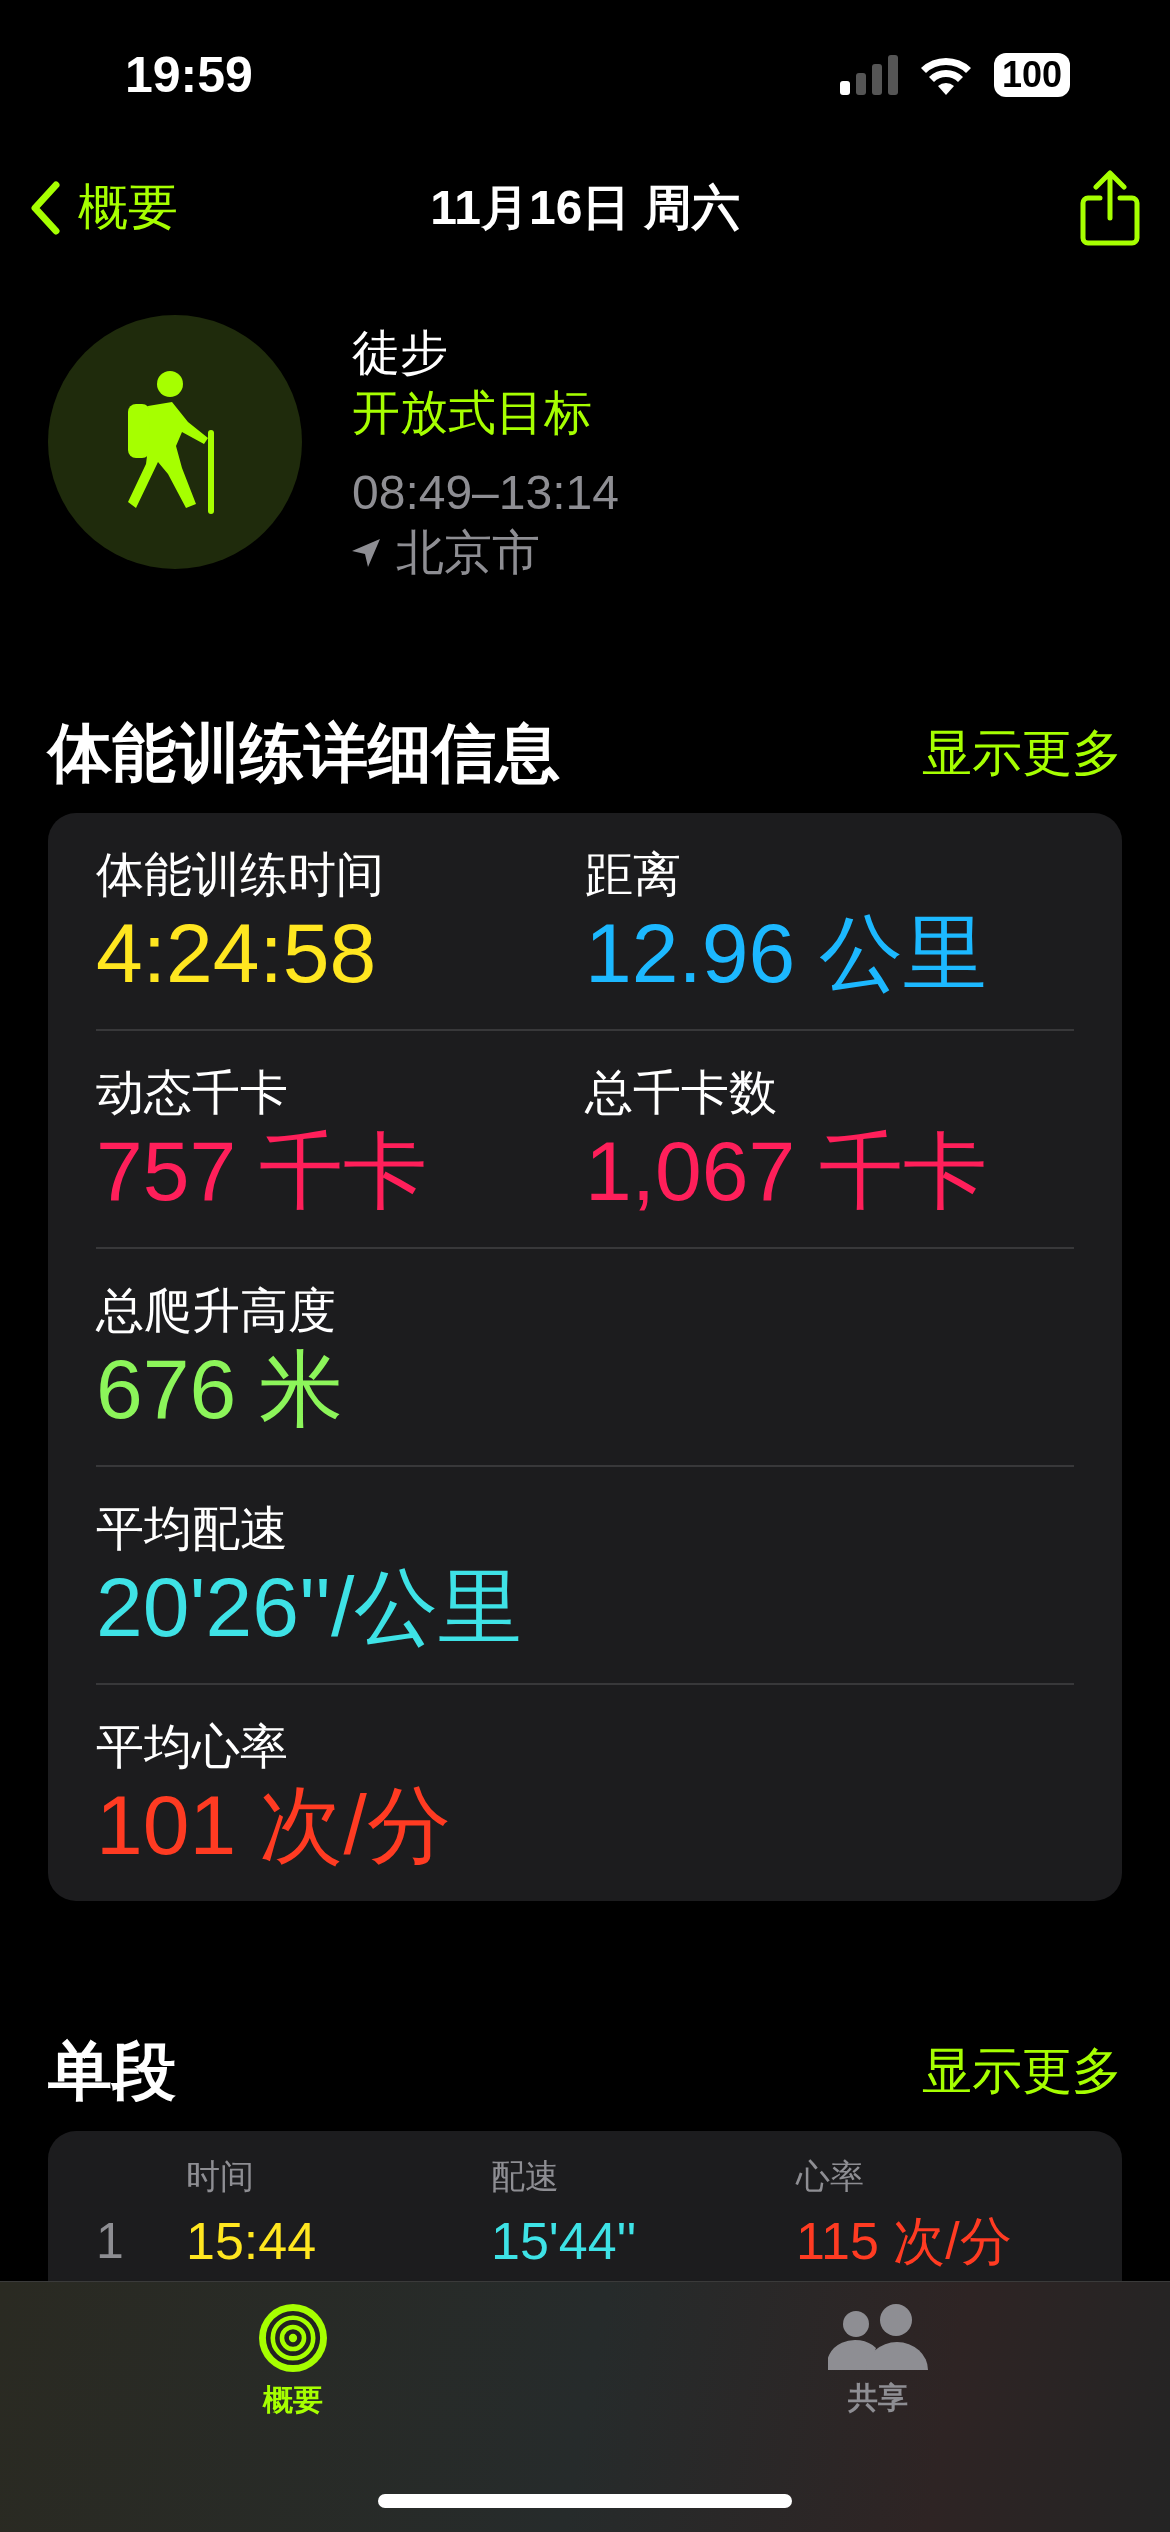 Image resolution: width=1170 pixels, height=2532 pixels. What do you see at coordinates (830, 2176) in the screenshot?
I see `column-header: 心率` at bounding box center [830, 2176].